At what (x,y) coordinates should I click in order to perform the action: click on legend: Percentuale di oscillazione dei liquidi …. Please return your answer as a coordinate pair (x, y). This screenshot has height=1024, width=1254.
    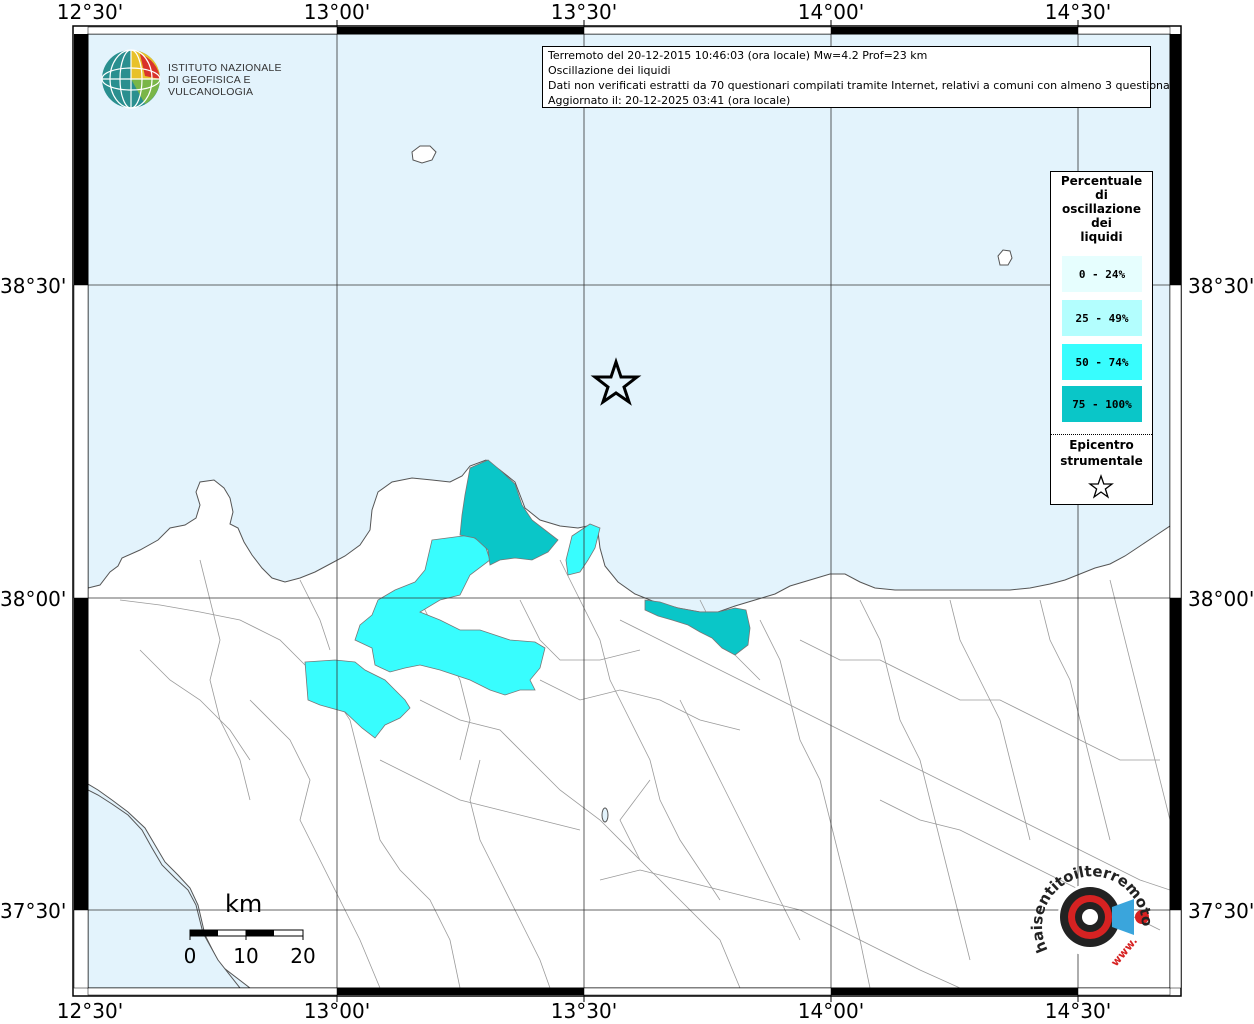
    Looking at the image, I should click on (1101, 338).